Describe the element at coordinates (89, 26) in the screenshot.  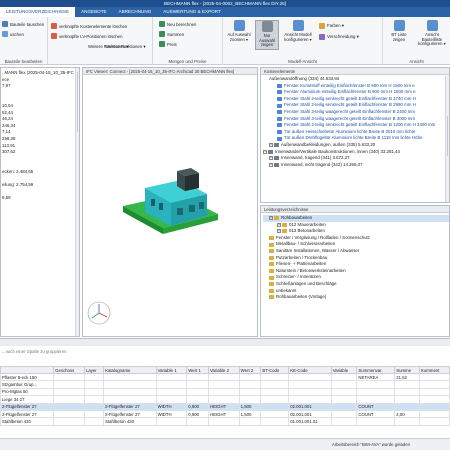
I see `delete-cost-links-button: verknüpfte Kostenelemente löschen` at that location.